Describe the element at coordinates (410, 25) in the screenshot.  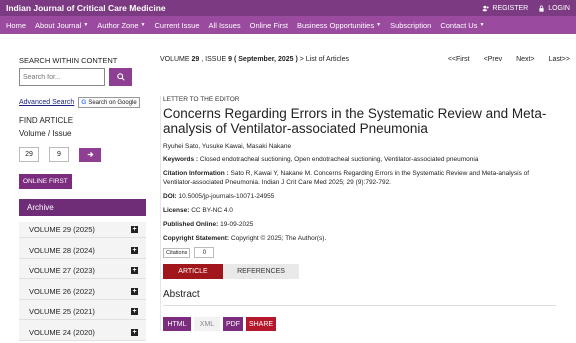
I see `nav-subscription: Subscription` at that location.